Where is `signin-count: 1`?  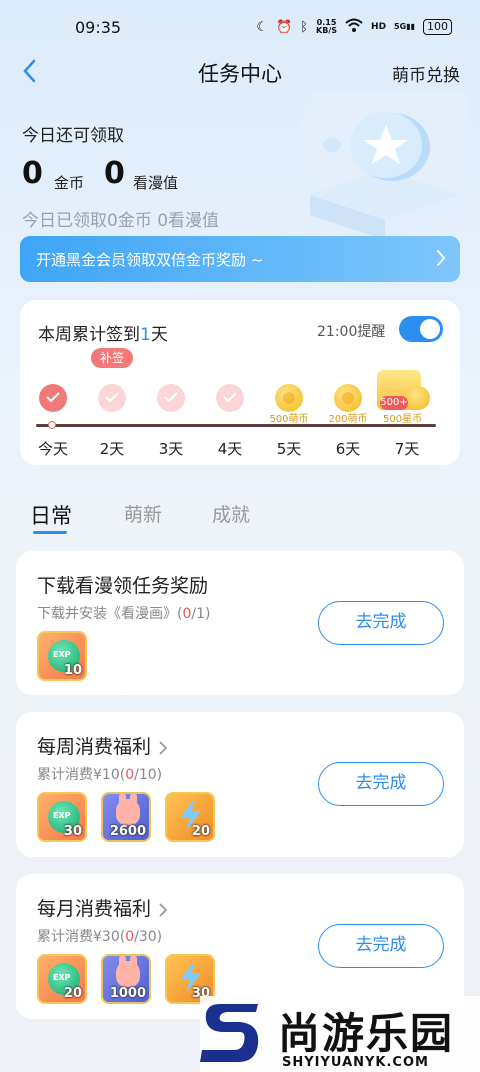 signin-count: 1 is located at coordinates (145, 335).